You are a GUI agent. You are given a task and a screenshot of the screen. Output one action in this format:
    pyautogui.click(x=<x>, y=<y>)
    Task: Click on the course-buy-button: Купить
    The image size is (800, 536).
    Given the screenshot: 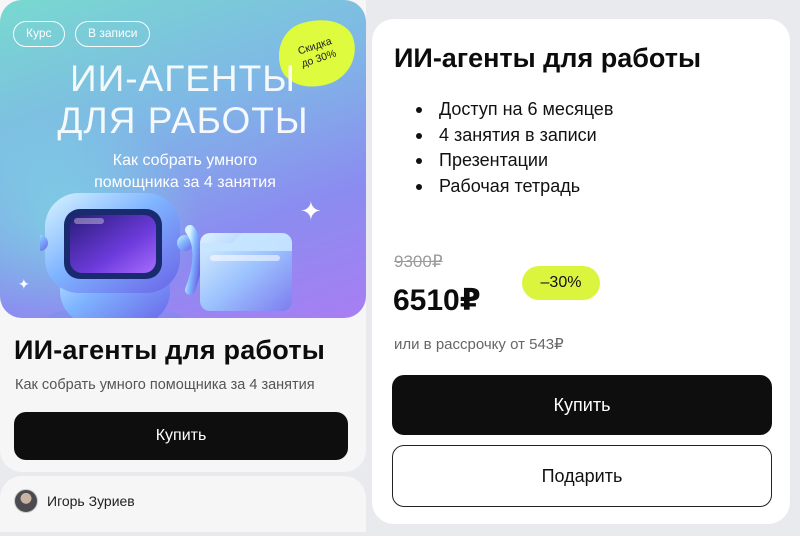 What is the action you would take?
    pyautogui.click(x=181, y=436)
    